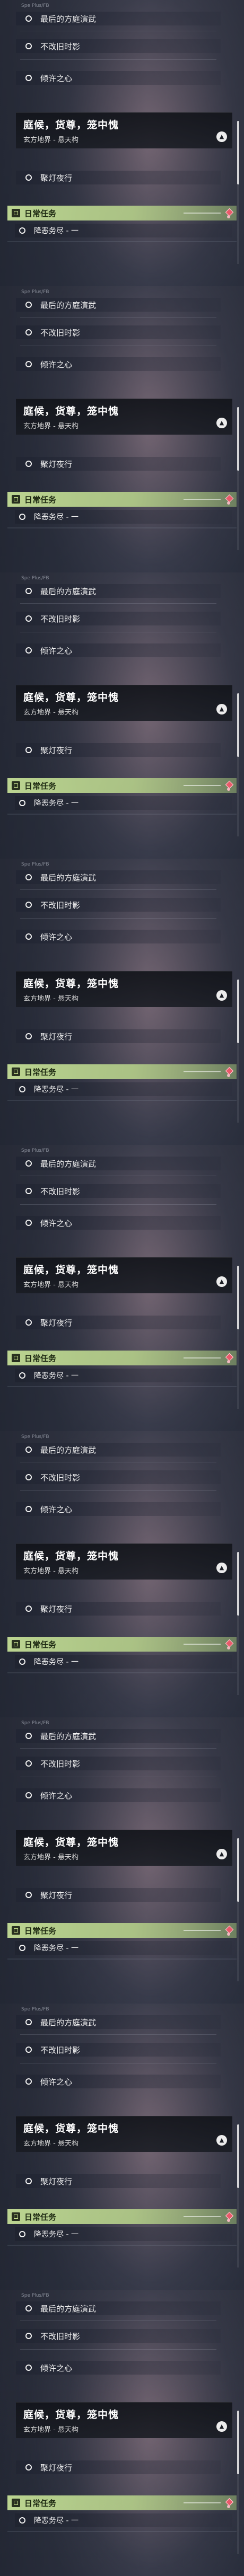  Describe the element at coordinates (41, 786) in the screenshot. I see `daily-tasks-title: 日常任务` at that location.